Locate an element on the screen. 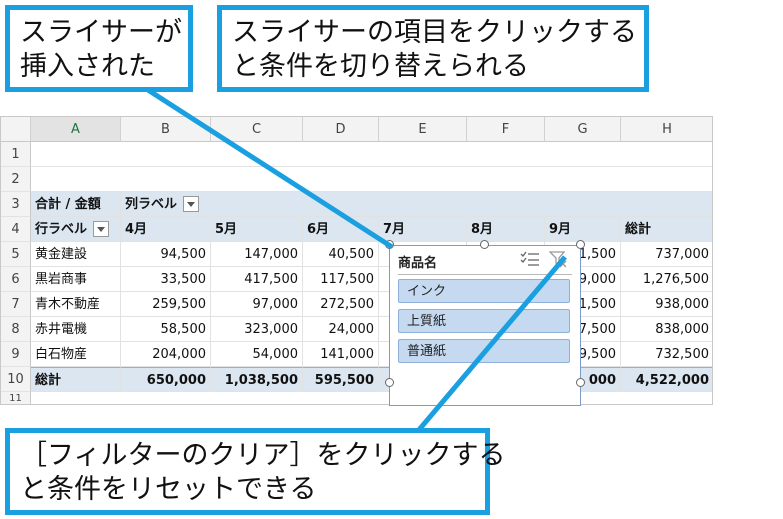  value-cell: 272,500 is located at coordinates (341, 304).